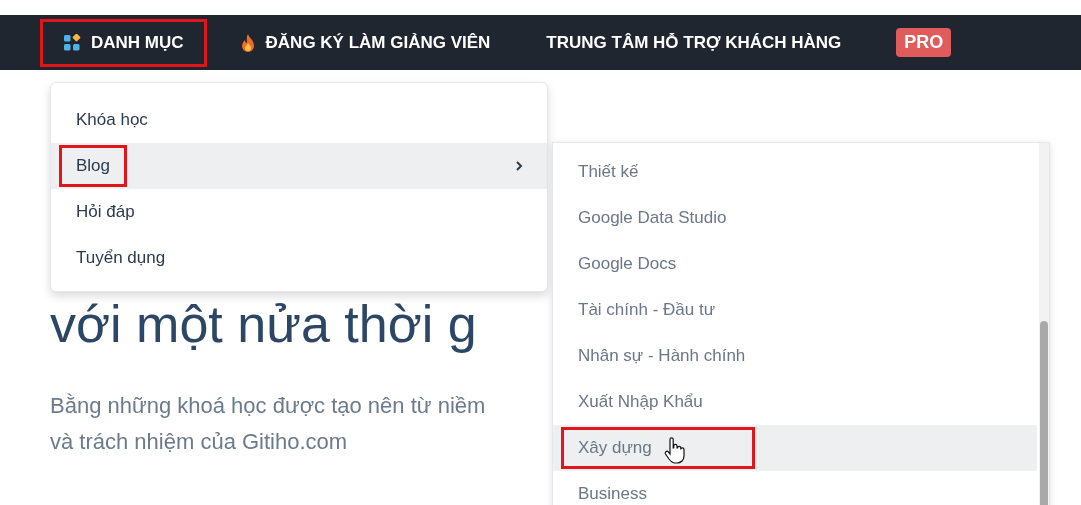 This screenshot has height=505, width=1081. Describe the element at coordinates (299, 166) in the screenshot. I see `menu-item: Blog` at that location.